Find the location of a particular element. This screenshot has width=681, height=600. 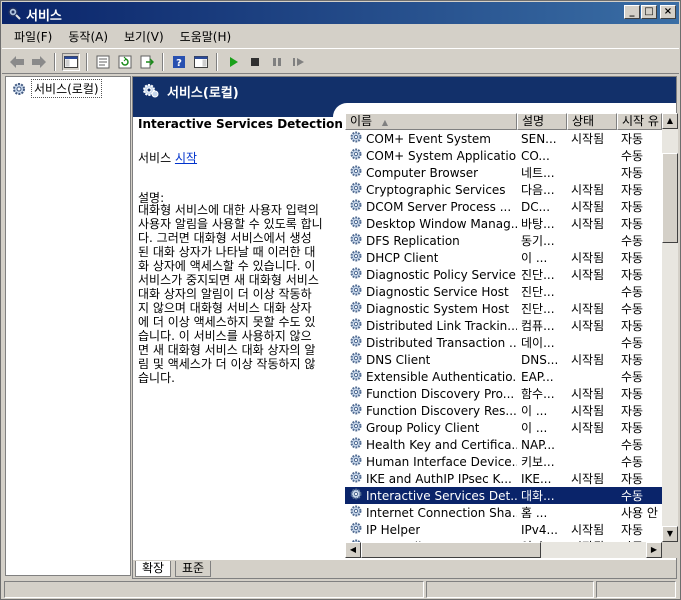

column-header-status: 상태 is located at coordinates (592, 121).